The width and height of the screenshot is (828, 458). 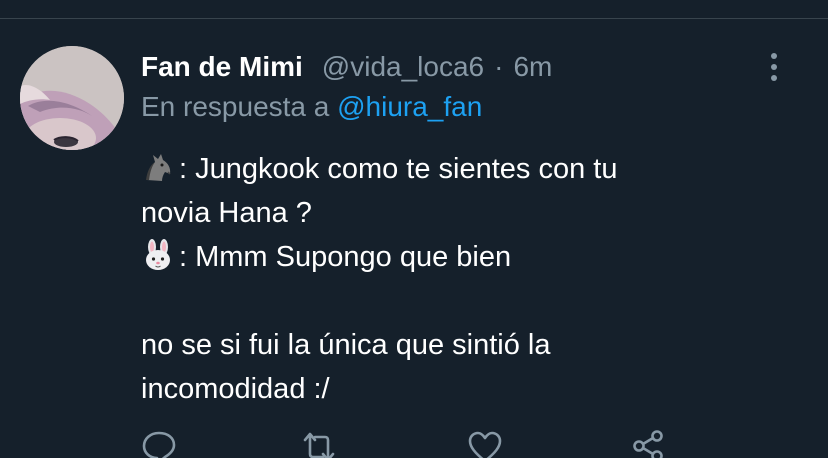 What do you see at coordinates (346, 345) in the screenshot?
I see `tweet-line: no se si fui la única que sintió la` at bounding box center [346, 345].